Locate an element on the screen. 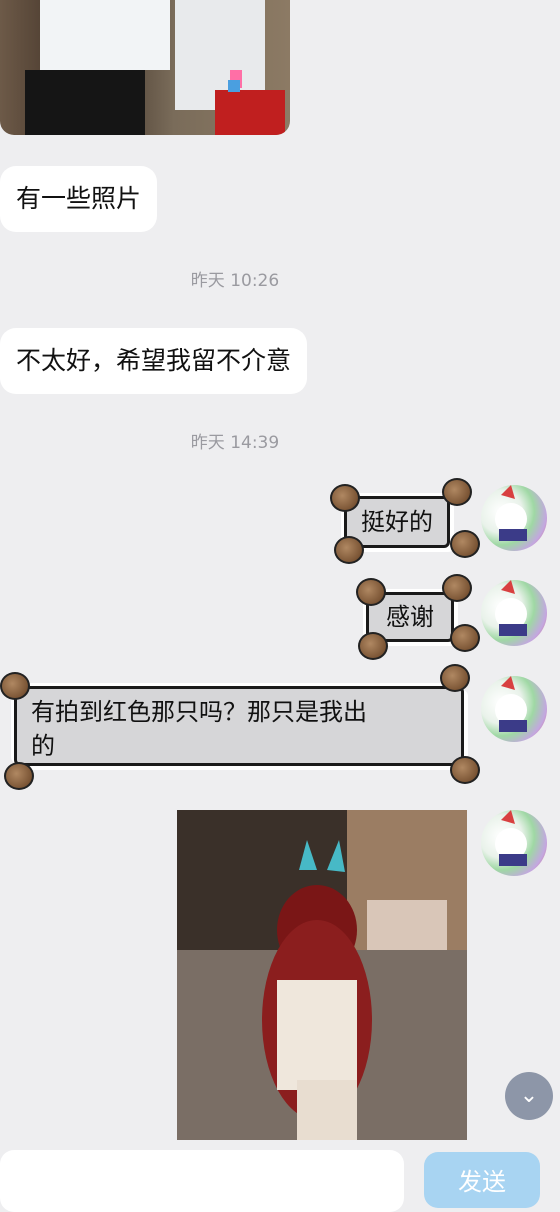 The image size is (560, 1212). message-bubble-received: 有一些照片 is located at coordinates (79, 199).